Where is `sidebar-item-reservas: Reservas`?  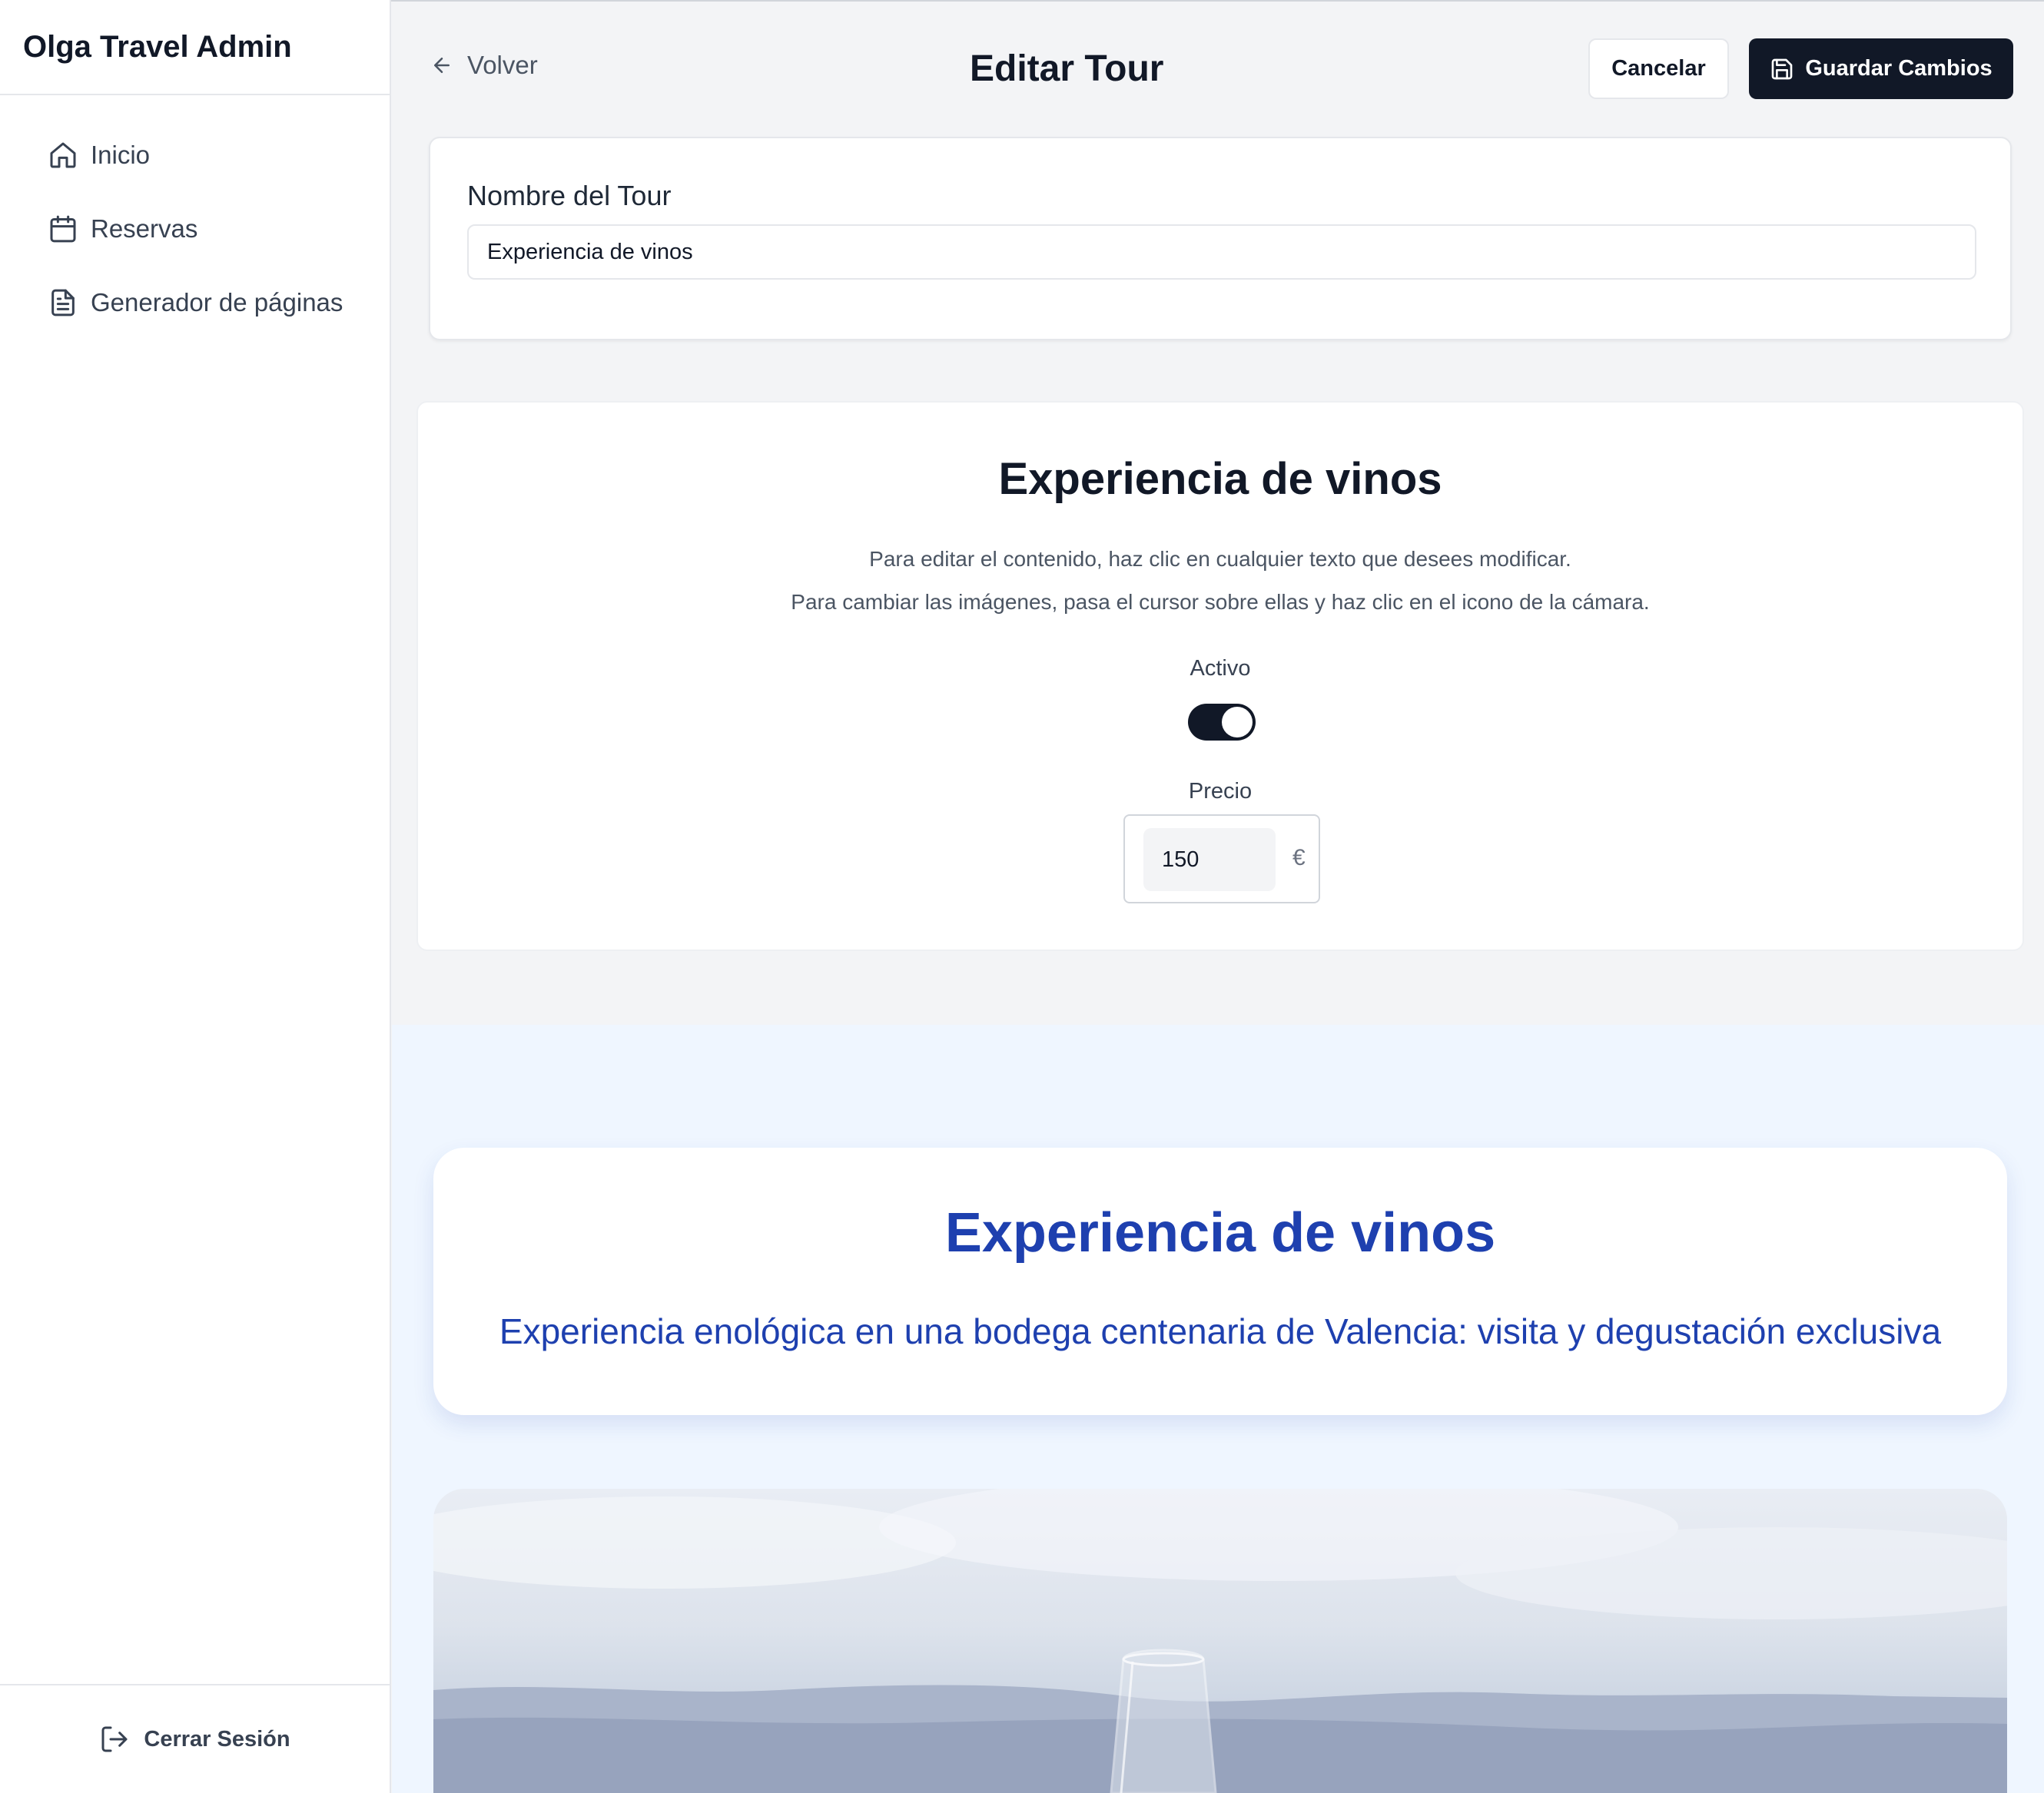 sidebar-item-reservas: Reservas is located at coordinates (195, 229).